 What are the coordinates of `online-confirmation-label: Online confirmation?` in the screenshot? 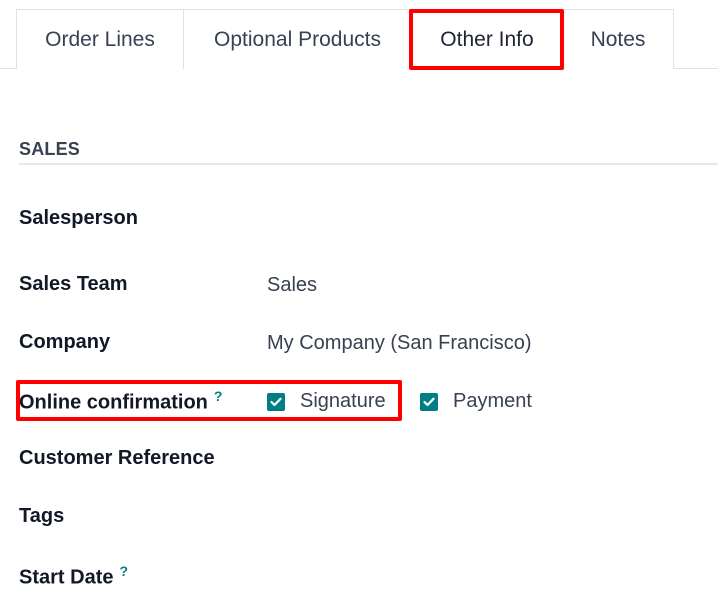 It's located at (120, 401).